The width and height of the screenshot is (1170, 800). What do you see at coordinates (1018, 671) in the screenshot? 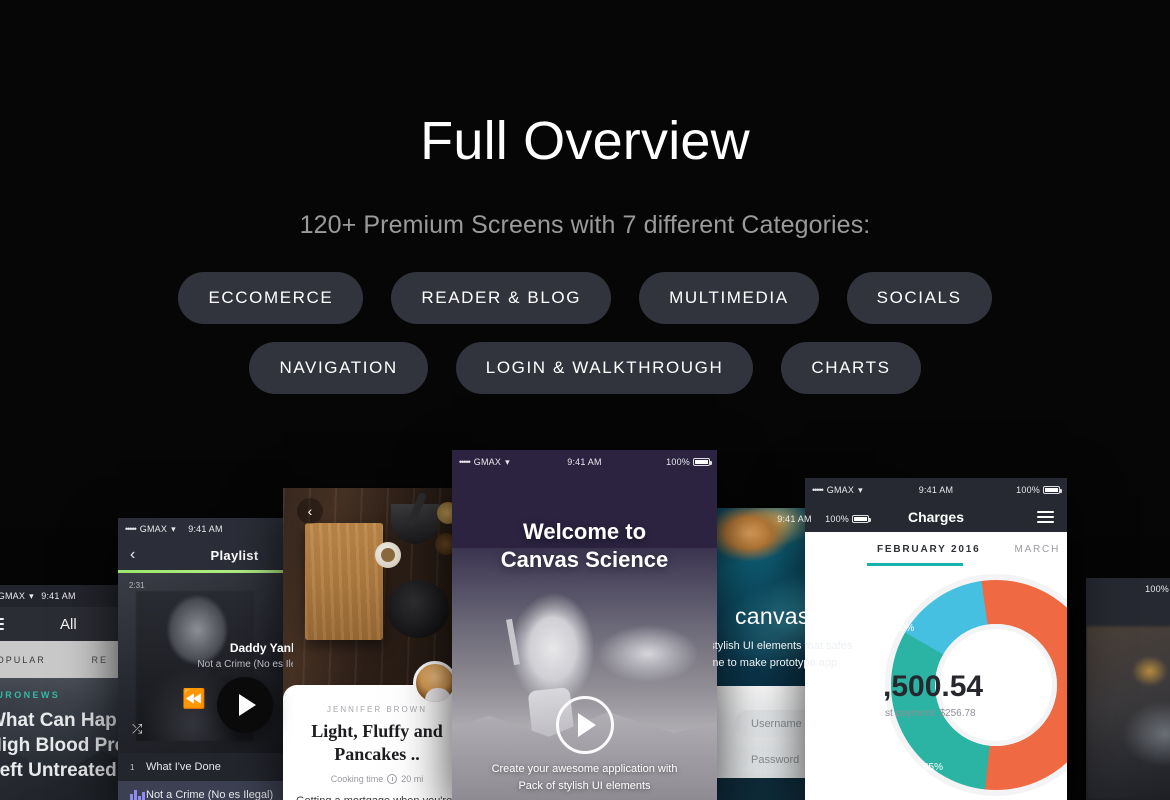
I see `slice-label-orange: 48%` at bounding box center [1018, 671].